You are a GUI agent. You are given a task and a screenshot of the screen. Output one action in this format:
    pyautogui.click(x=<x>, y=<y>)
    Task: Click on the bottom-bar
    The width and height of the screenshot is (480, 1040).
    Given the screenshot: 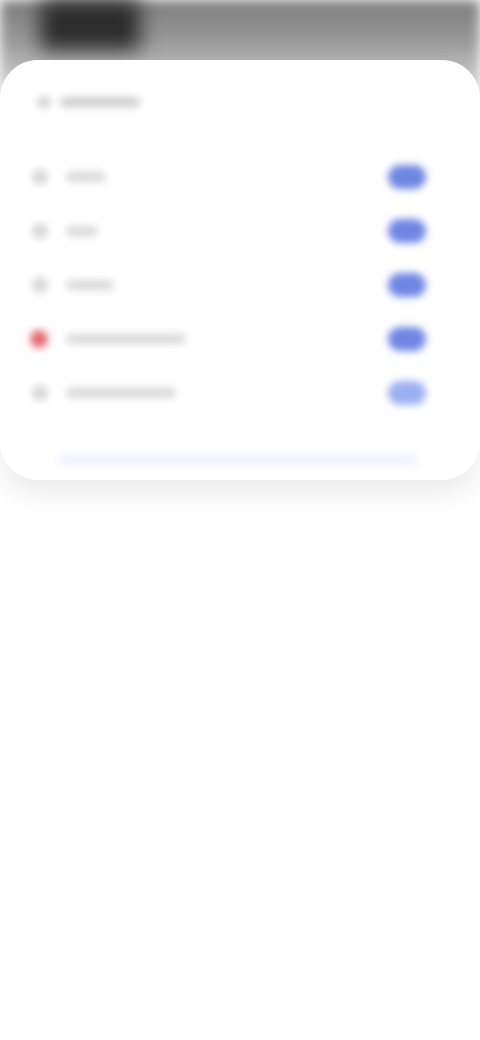 What is the action you would take?
    pyautogui.click(x=238, y=460)
    